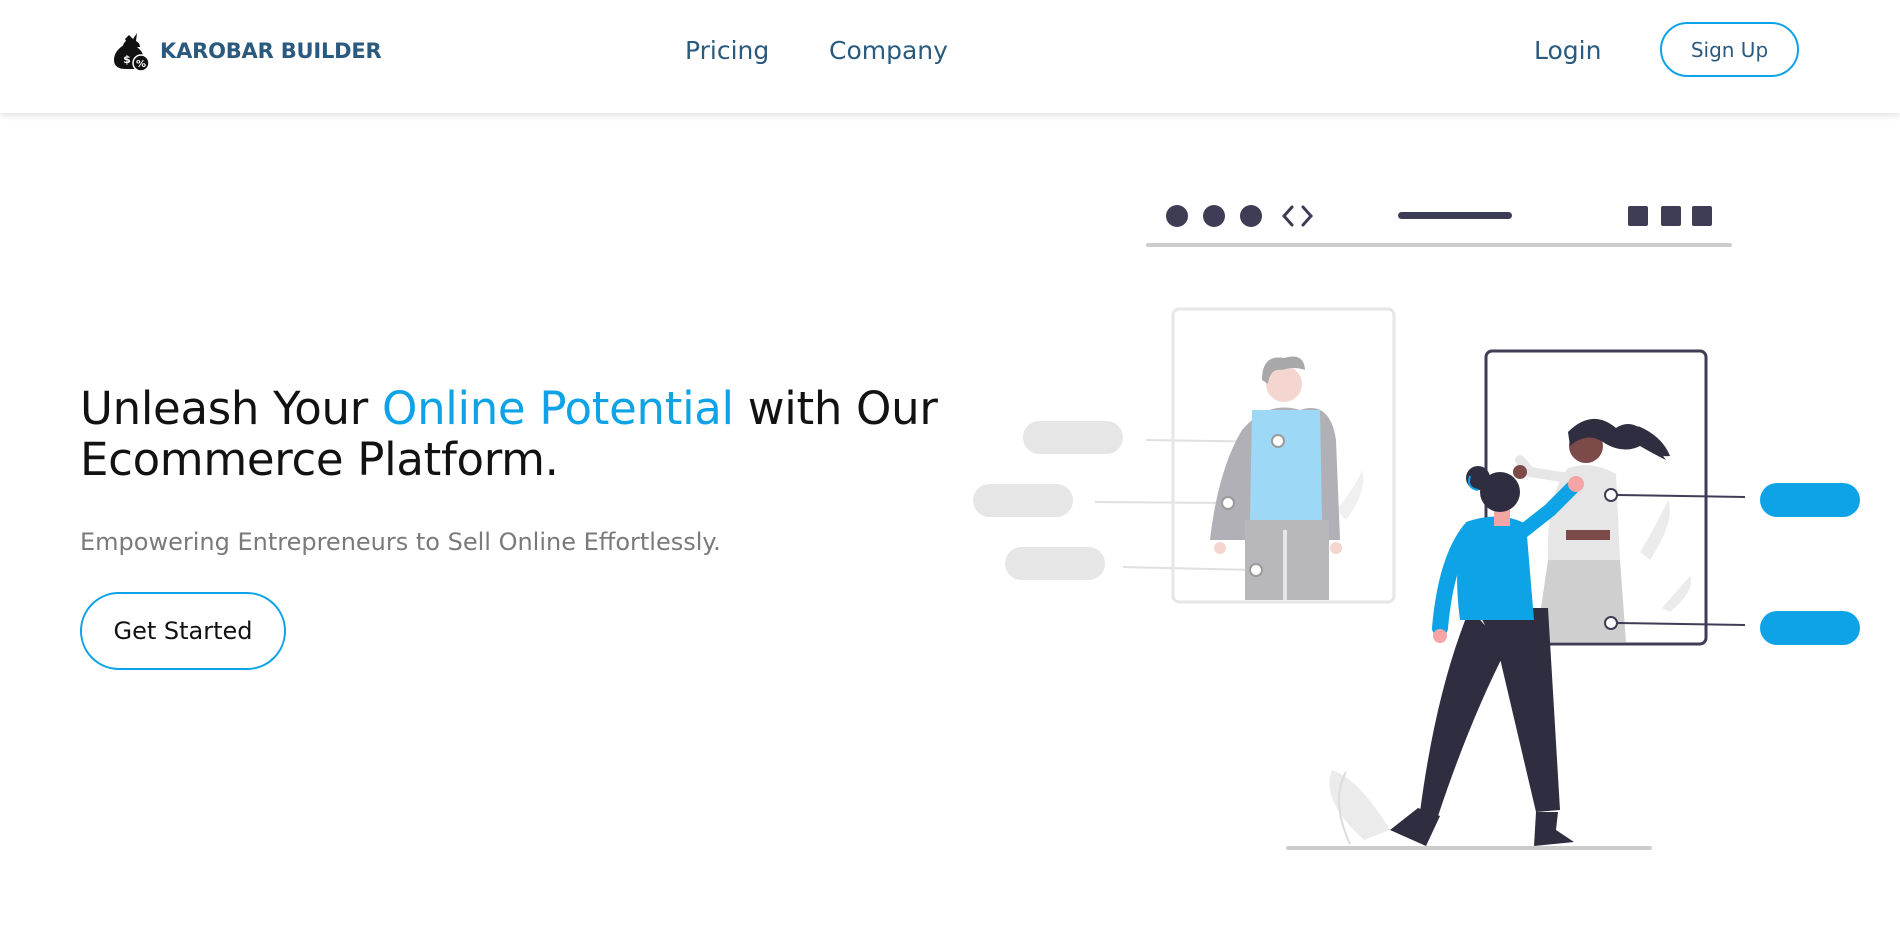  I want to click on signup-button: Sign Up, so click(1729, 49).